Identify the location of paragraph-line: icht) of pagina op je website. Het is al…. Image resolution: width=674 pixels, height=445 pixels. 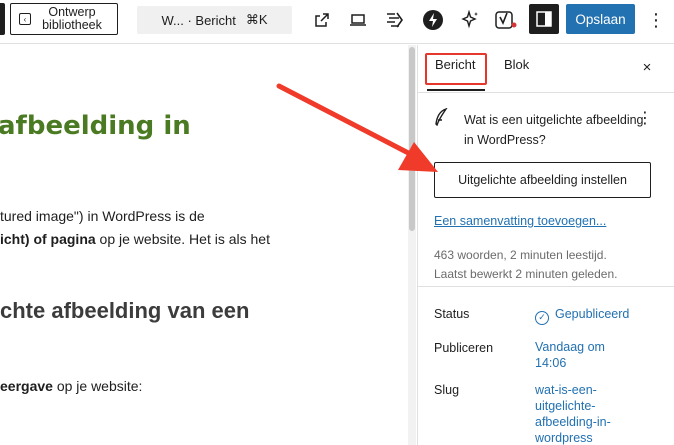
(135, 239).